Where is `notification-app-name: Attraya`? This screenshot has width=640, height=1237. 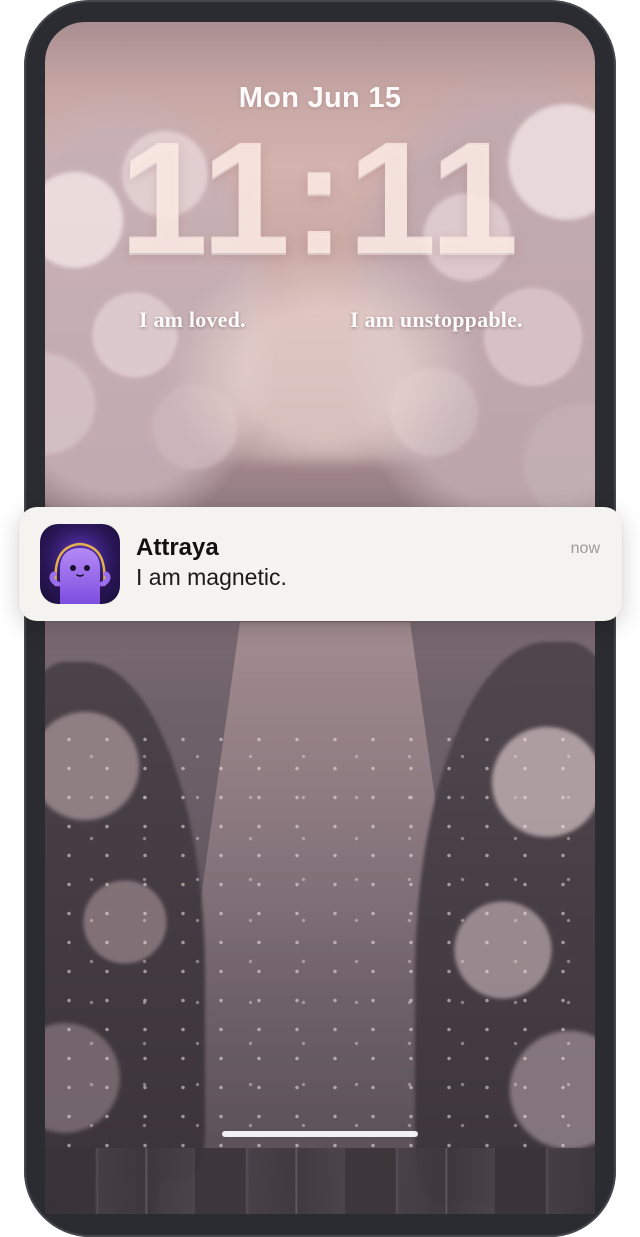
notification-app-name: Attraya is located at coordinates (177, 547).